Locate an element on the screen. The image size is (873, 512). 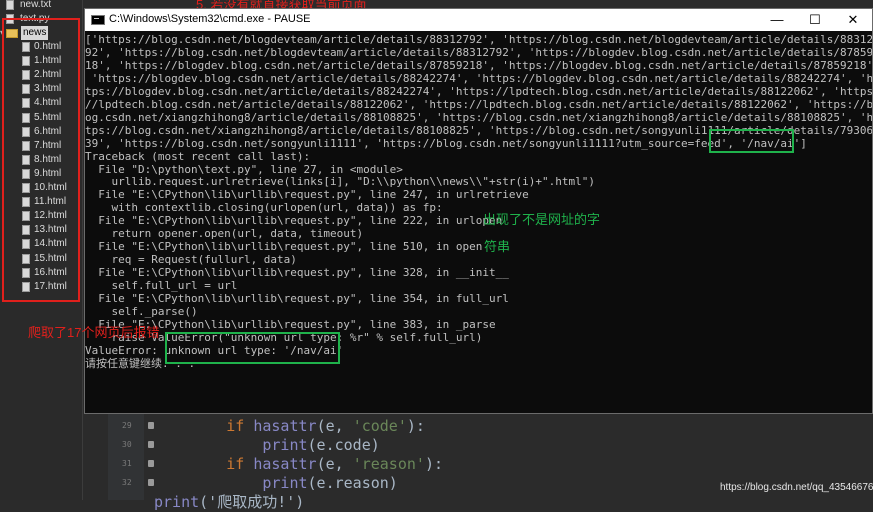
tree-item-html-file: 5.html is located at coordinates (41, 118).